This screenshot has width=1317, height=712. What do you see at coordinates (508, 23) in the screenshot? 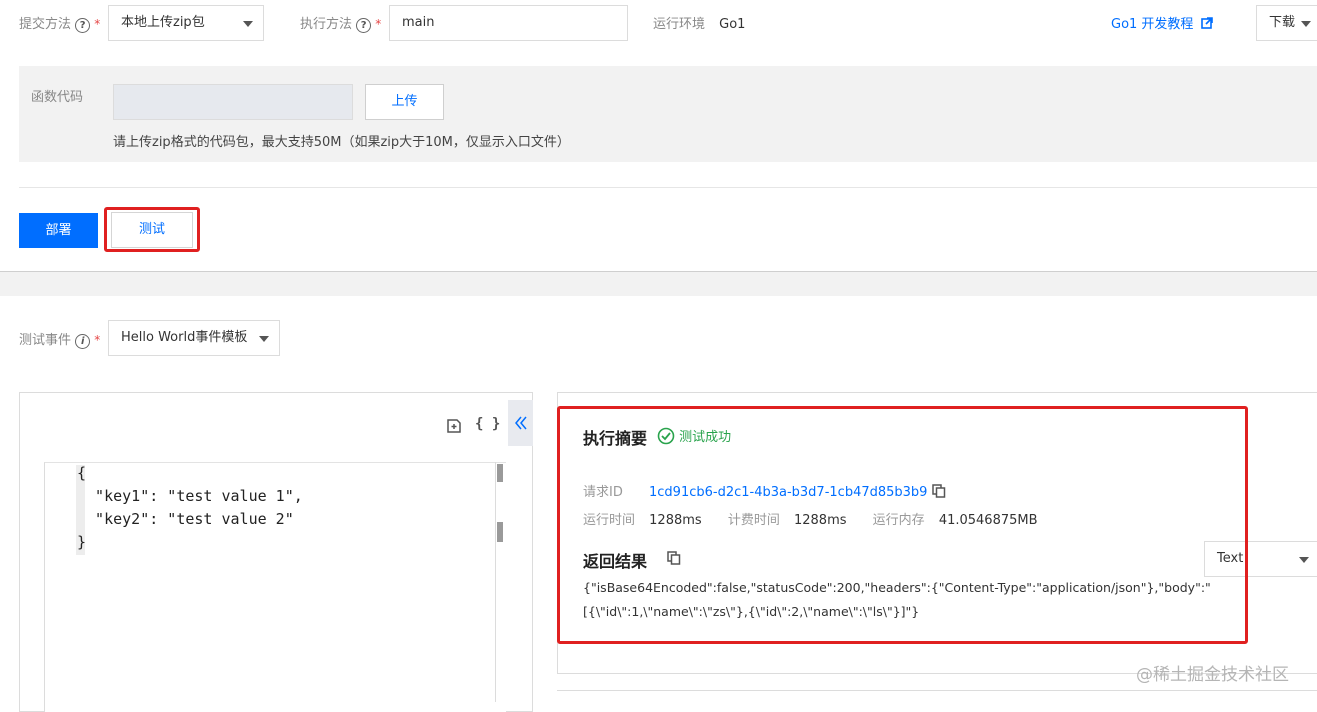
I see `exec-method-input: main` at bounding box center [508, 23].